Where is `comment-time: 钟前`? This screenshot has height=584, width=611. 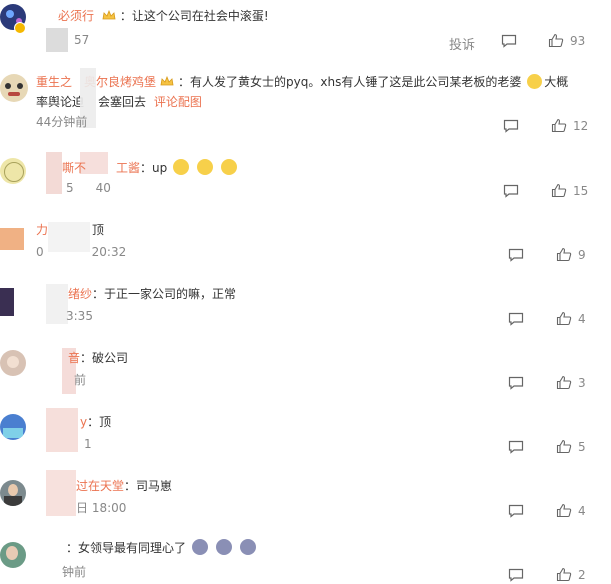 comment-time: 钟前 is located at coordinates (74, 572).